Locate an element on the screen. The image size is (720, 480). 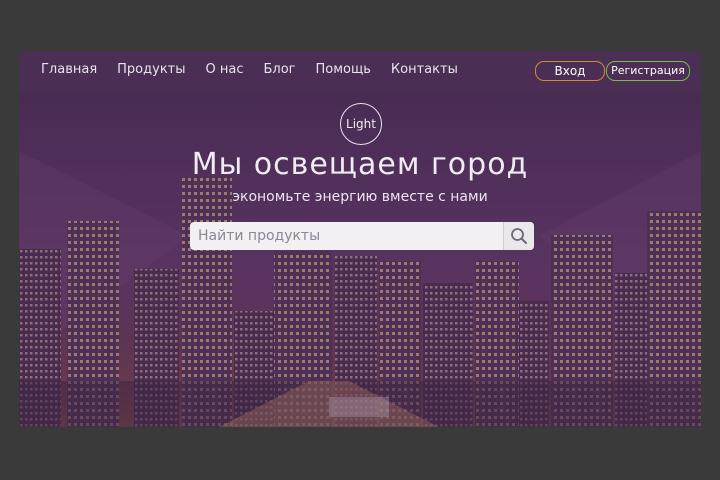
hero-subtitle: экономьте энергию вместе с нами is located at coordinates (360, 197).